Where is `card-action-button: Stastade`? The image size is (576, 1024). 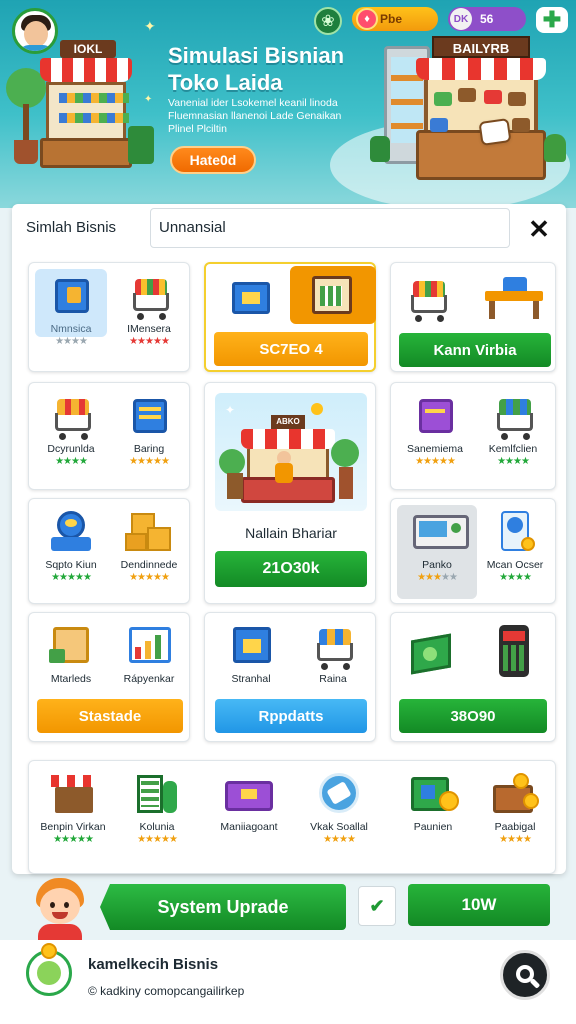 card-action-button: Stastade is located at coordinates (110, 716).